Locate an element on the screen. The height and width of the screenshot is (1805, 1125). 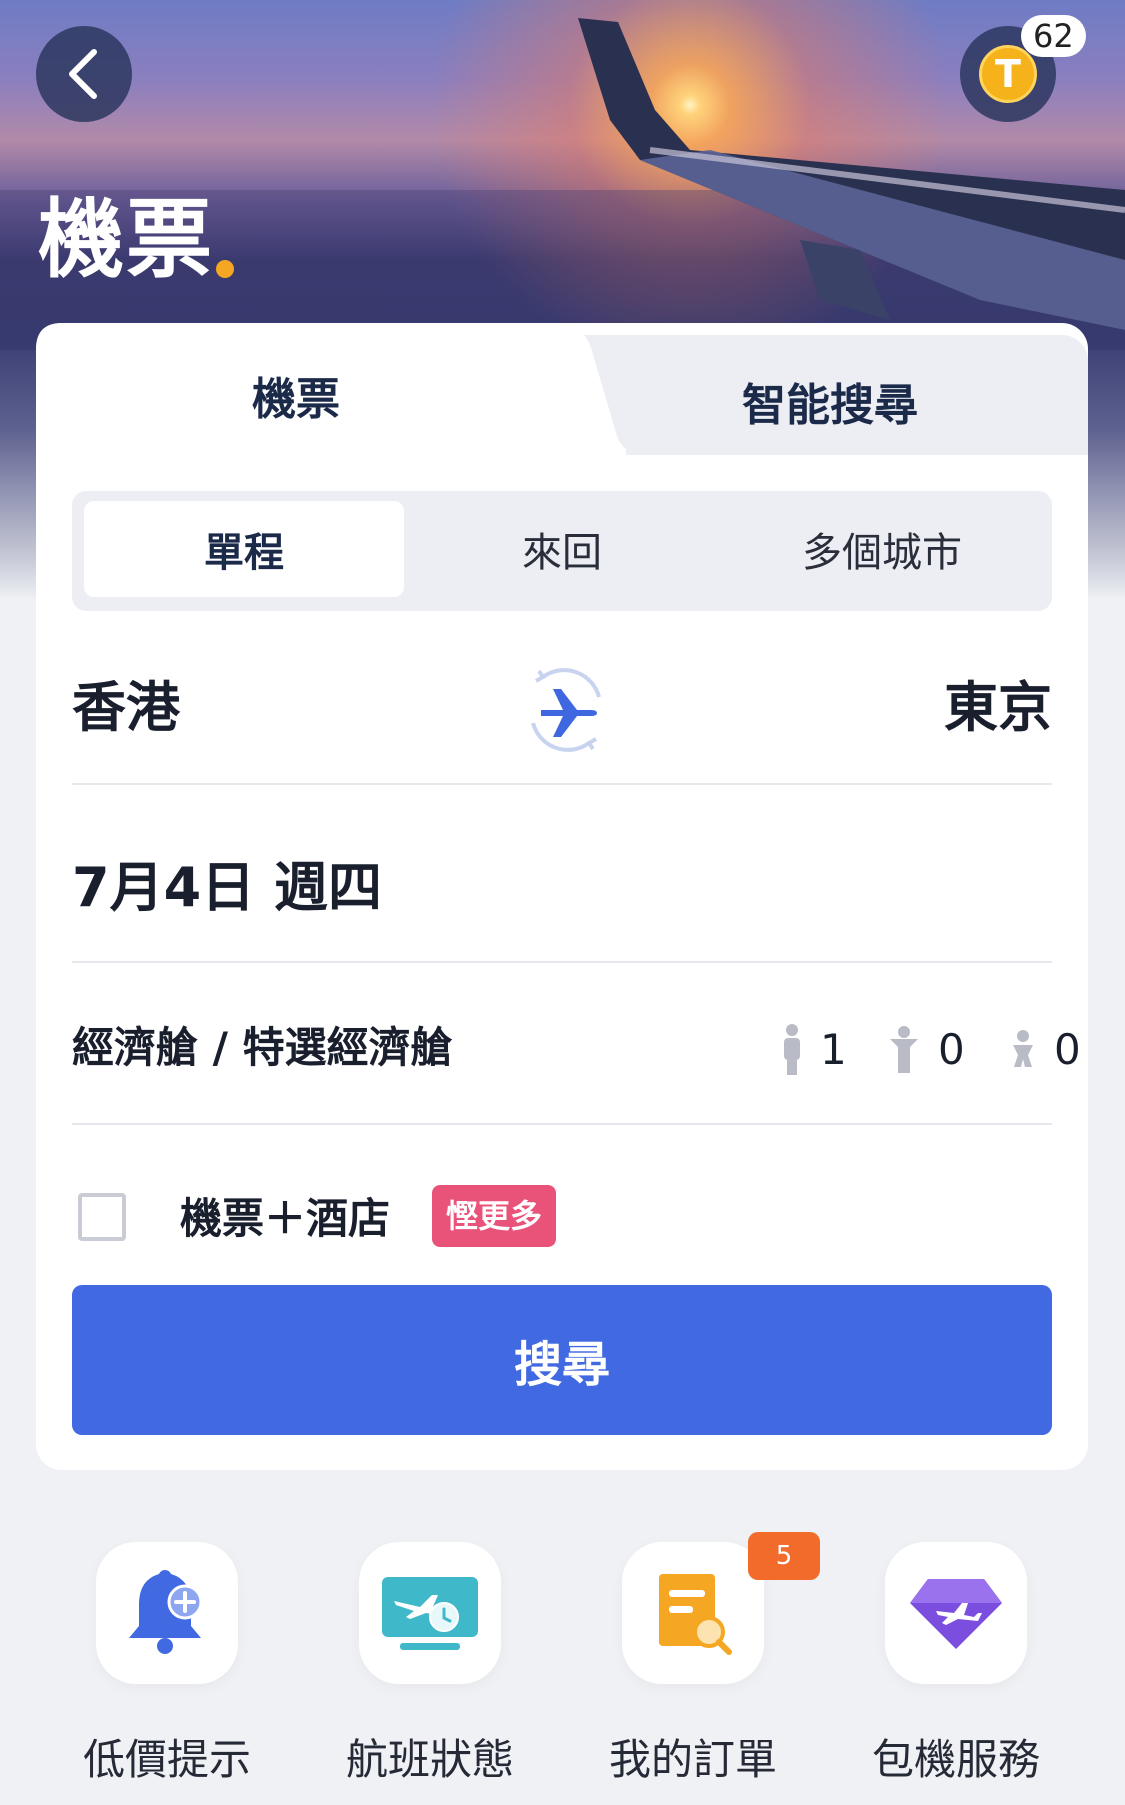
trip-type-oneway: 單程 is located at coordinates (244, 549).